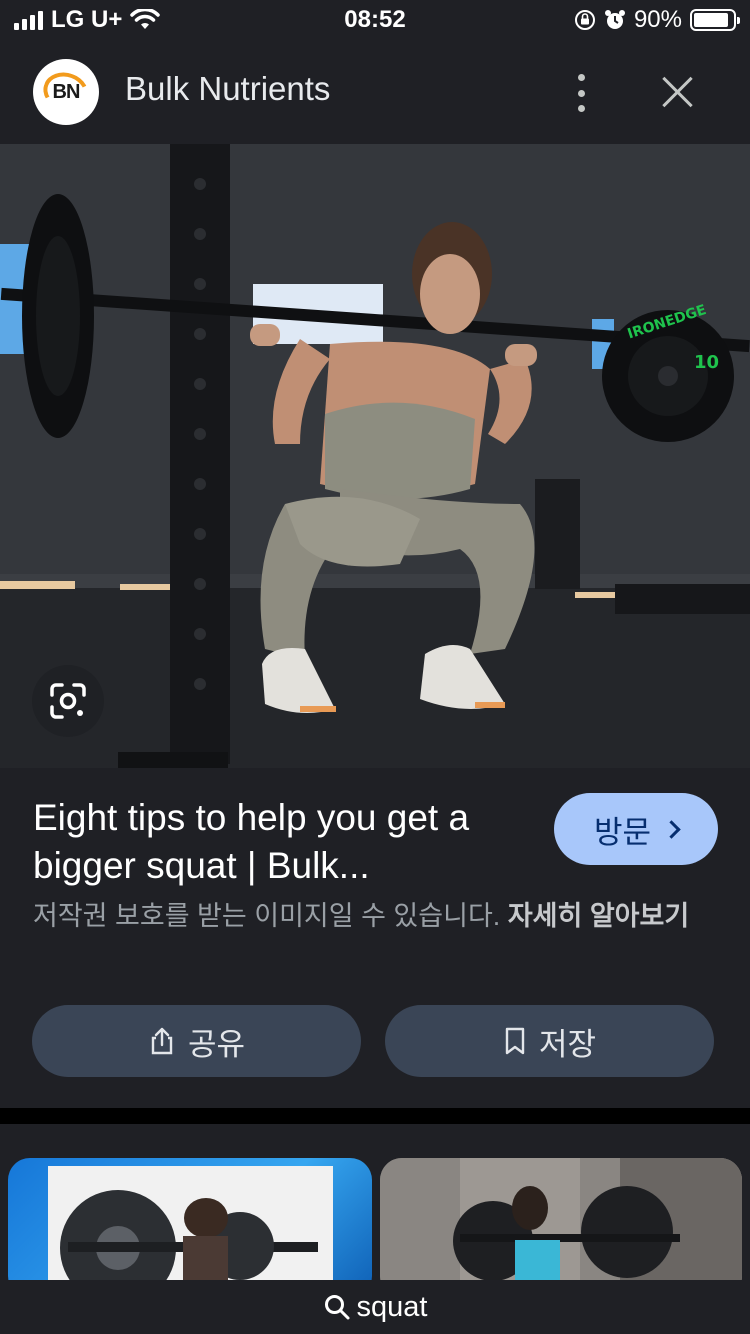  Describe the element at coordinates (375, 1116) in the screenshot. I see `section-divider` at that location.